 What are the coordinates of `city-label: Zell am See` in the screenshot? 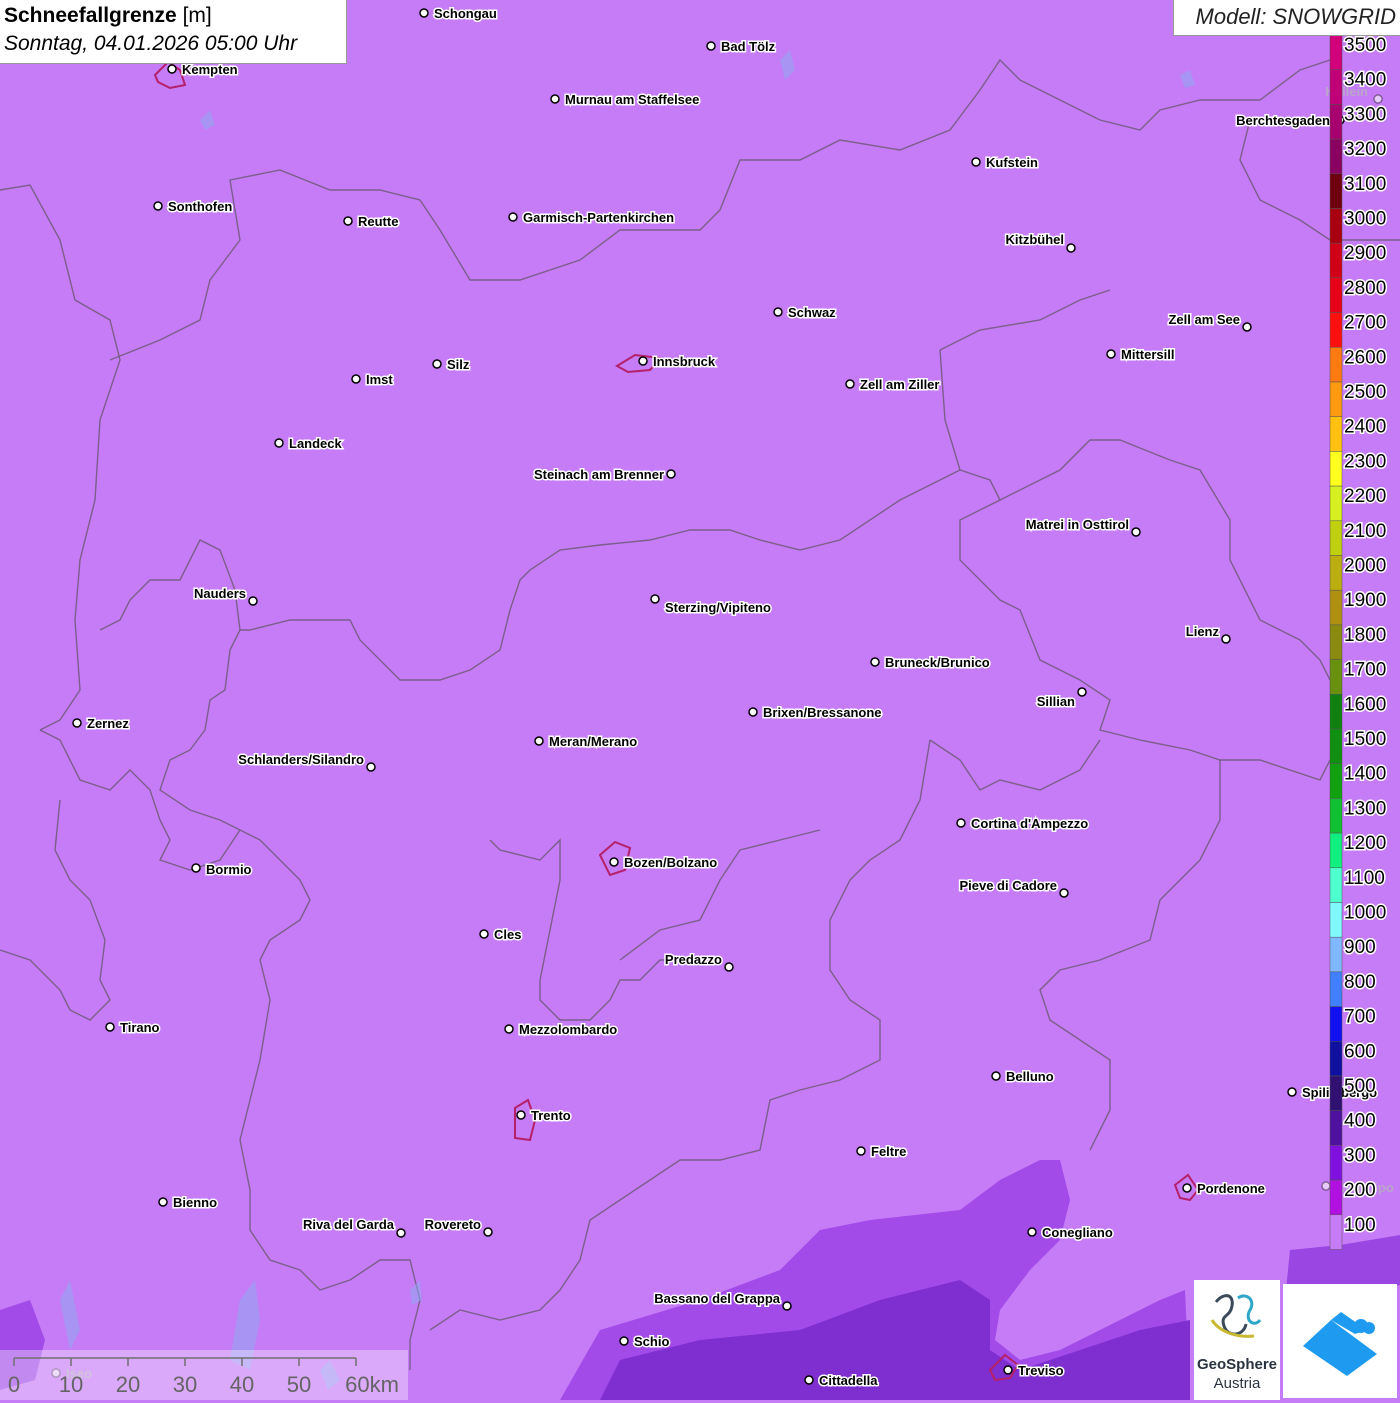 It's located at (1204, 319).